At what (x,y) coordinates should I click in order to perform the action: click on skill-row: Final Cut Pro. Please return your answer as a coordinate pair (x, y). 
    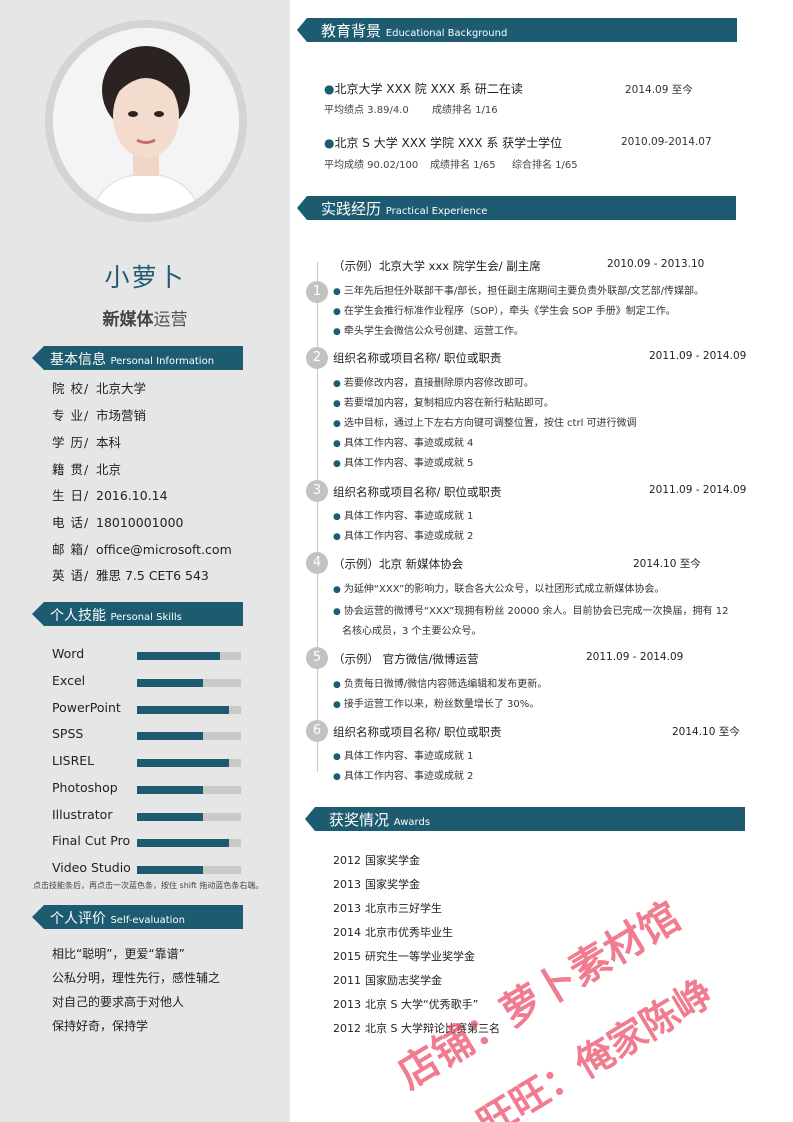
    Looking at the image, I should click on (147, 841).